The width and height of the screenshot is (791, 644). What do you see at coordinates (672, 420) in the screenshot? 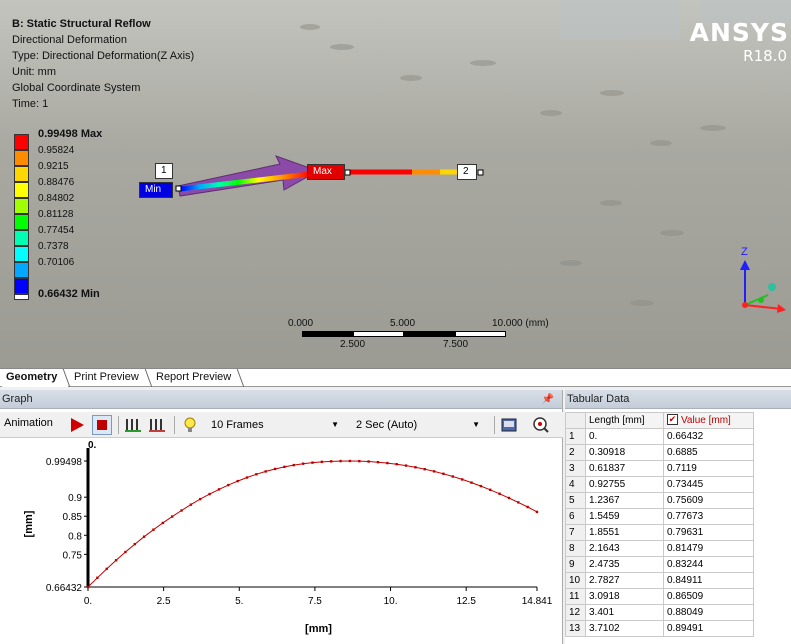
I see `column-checkbox: ✔` at bounding box center [672, 420].